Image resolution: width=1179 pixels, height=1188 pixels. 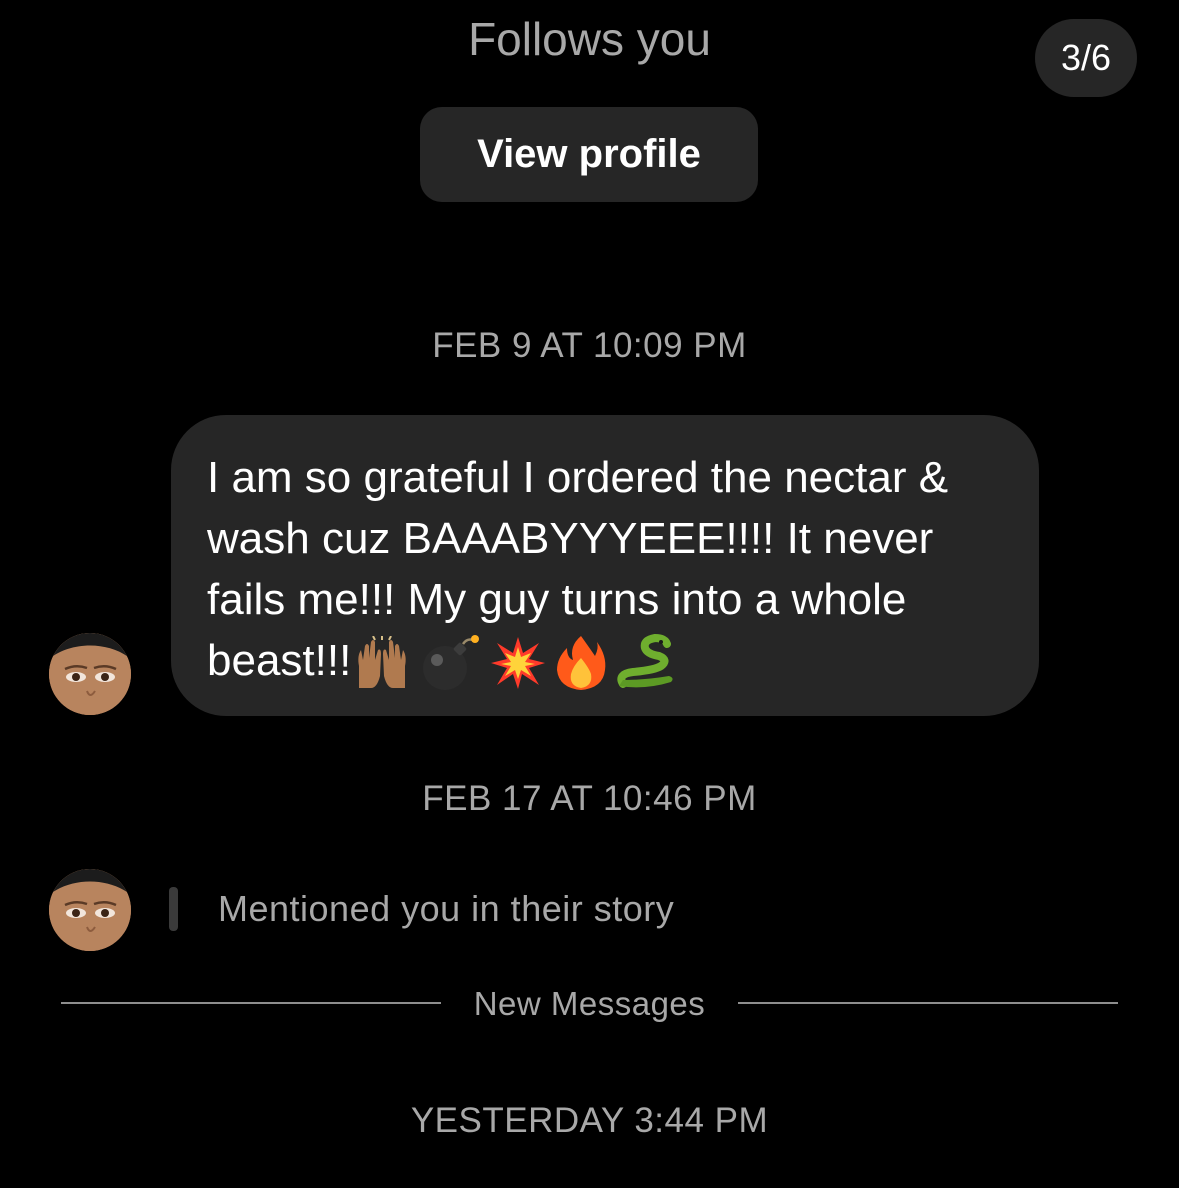 I want to click on collision-icon, so click(x=518, y=663).